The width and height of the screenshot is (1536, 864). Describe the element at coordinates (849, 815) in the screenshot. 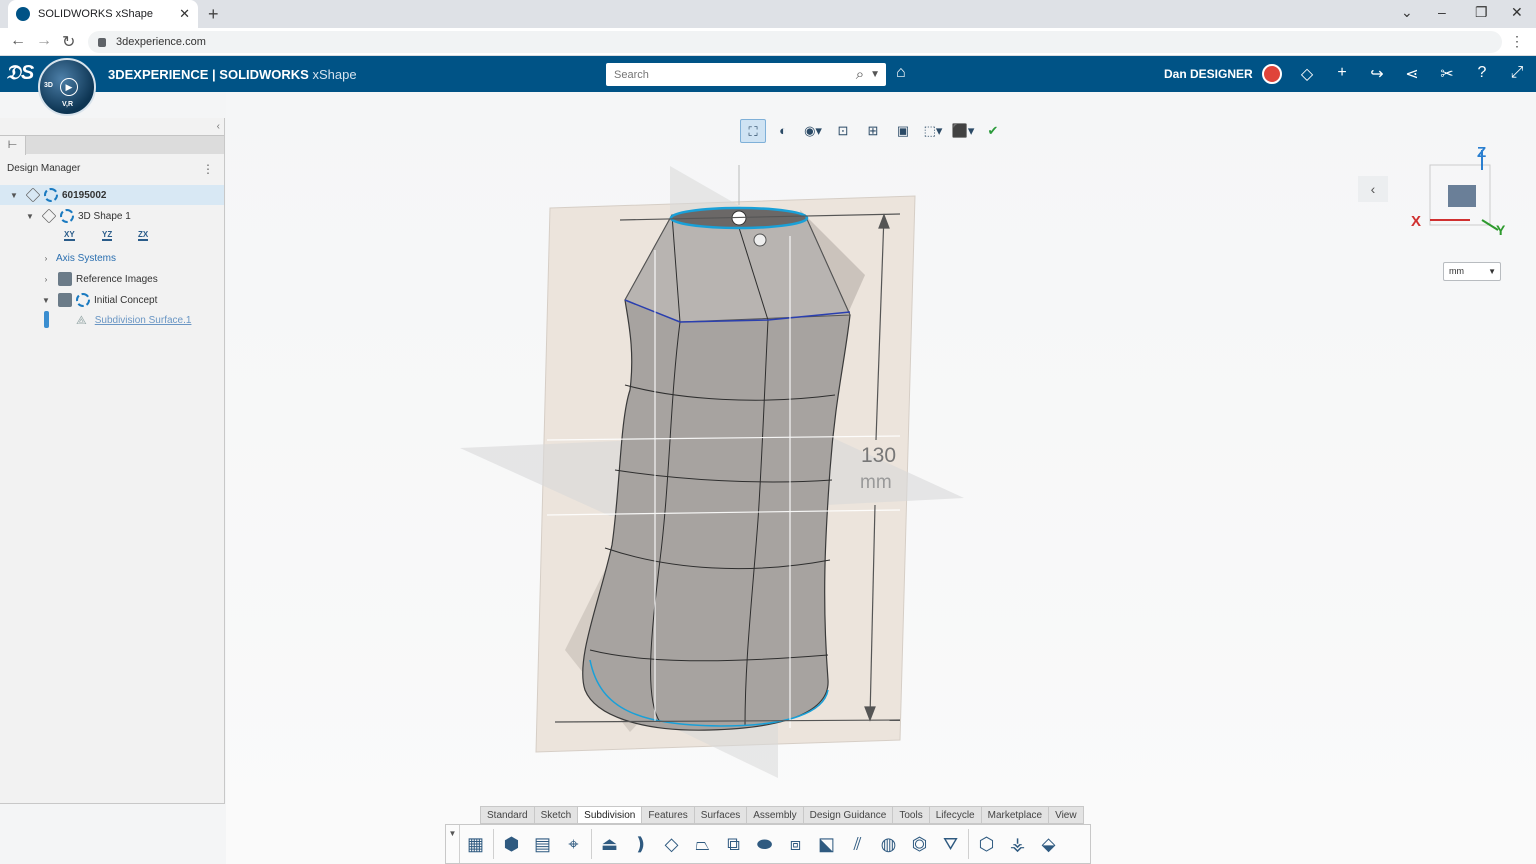

I see `tab-design-guidance: Design Guidance` at that location.